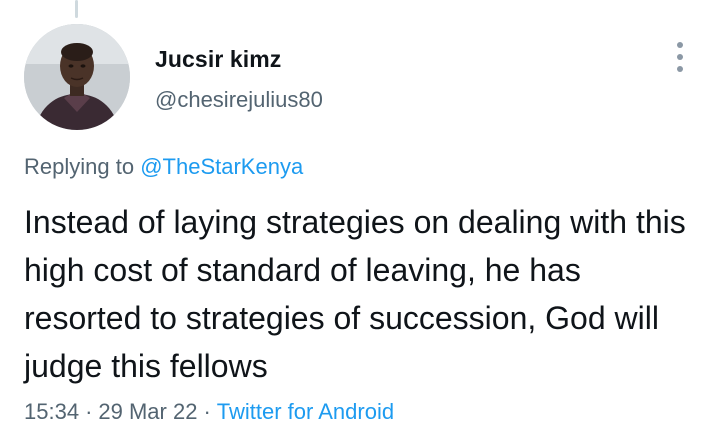  I want to click on tweet-time: 15:34, so click(51, 411).